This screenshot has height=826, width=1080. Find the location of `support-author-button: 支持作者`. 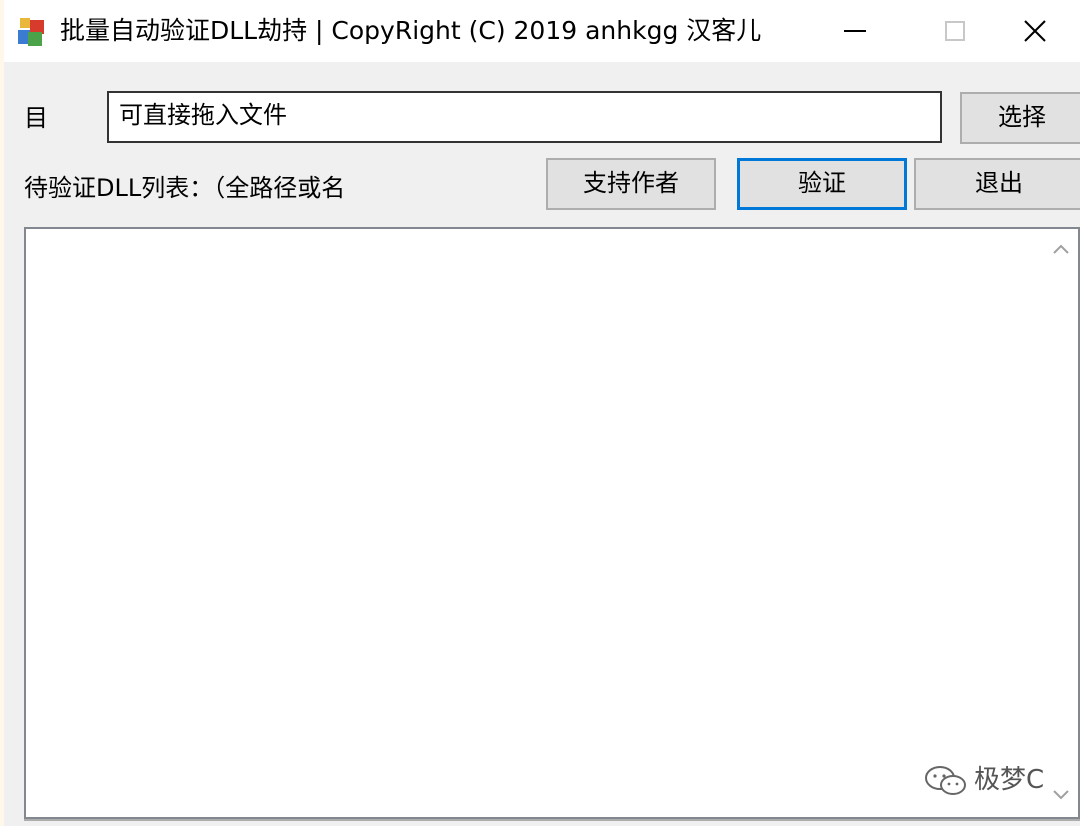

support-author-button: 支持作者 is located at coordinates (631, 184).